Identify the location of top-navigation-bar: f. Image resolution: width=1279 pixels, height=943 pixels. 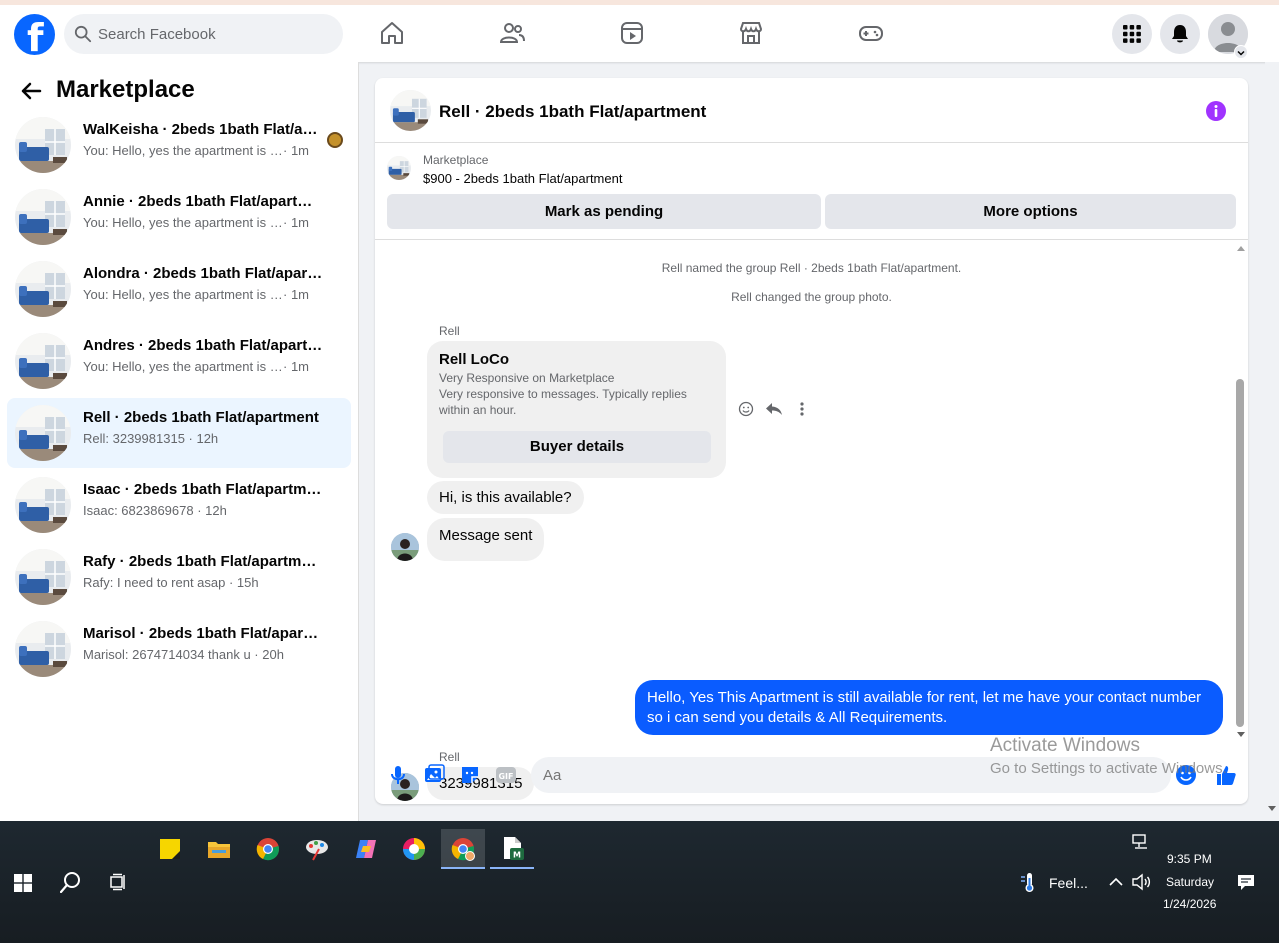
(639, 31).